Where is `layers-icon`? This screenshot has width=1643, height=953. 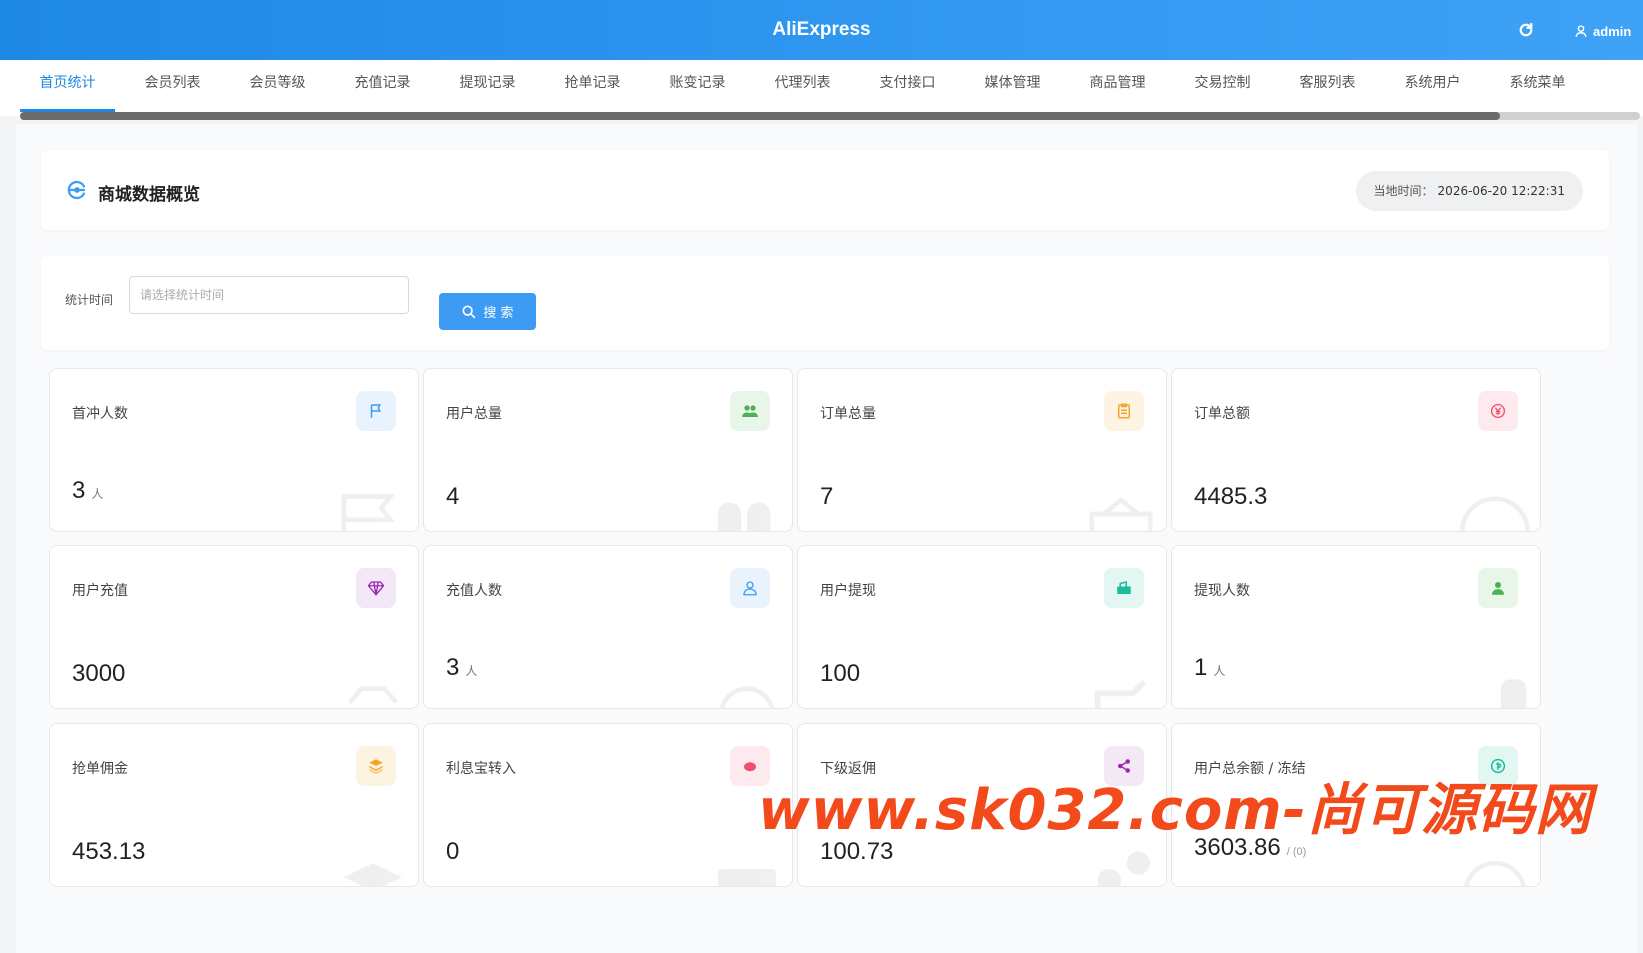
layers-icon is located at coordinates (376, 766).